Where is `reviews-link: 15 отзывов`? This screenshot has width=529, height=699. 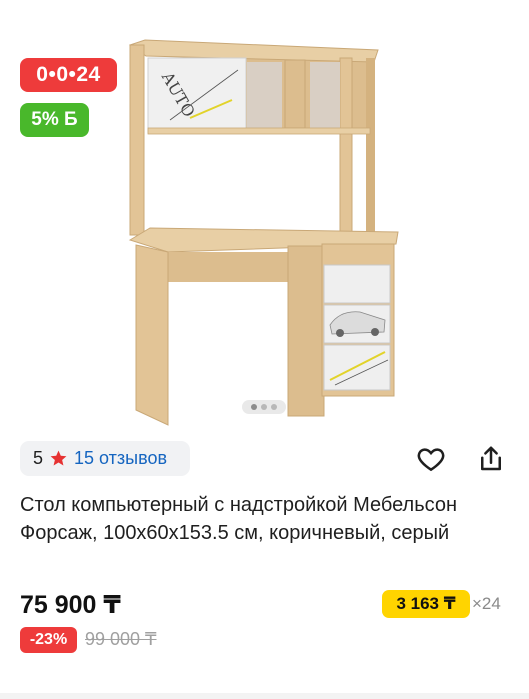 reviews-link: 15 отзывов is located at coordinates (120, 458).